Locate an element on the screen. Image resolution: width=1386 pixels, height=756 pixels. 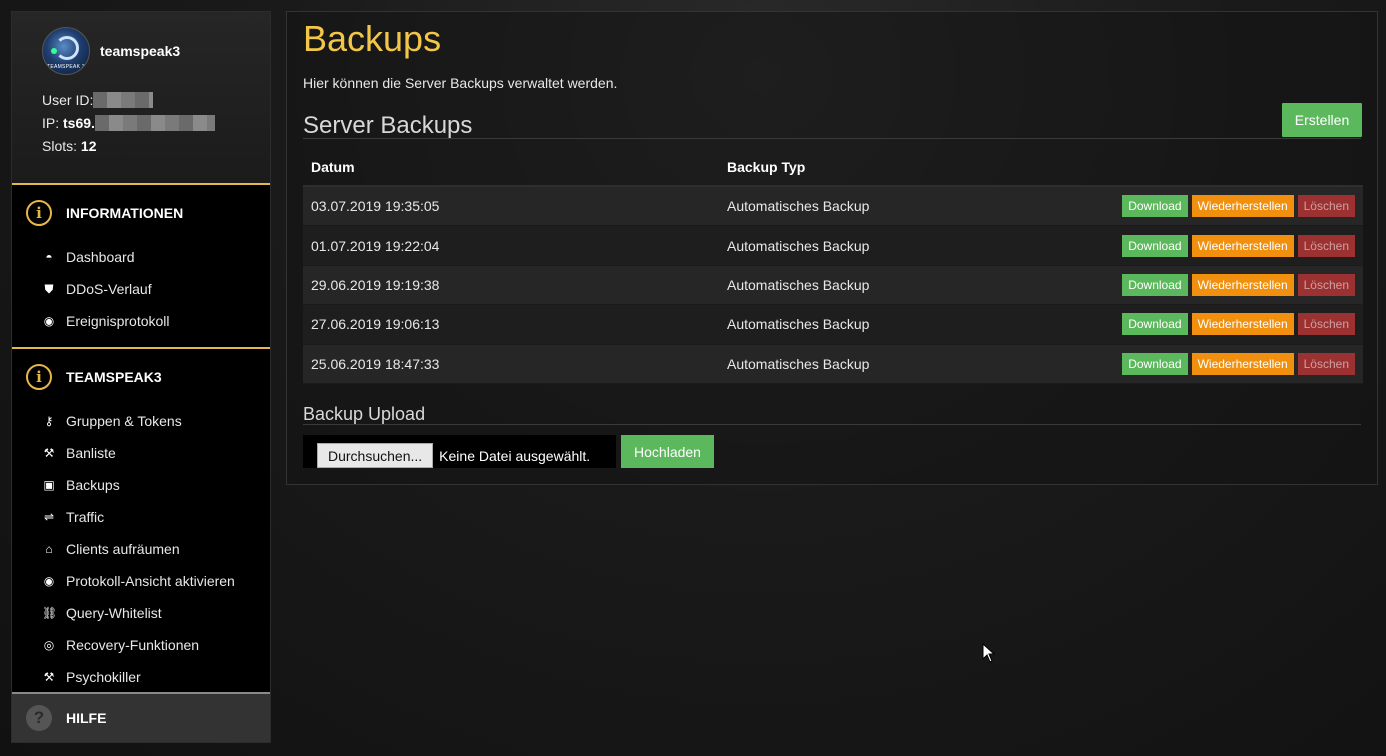
backup-date: 03.07.2019 19:35:05 is located at coordinates (375, 206).